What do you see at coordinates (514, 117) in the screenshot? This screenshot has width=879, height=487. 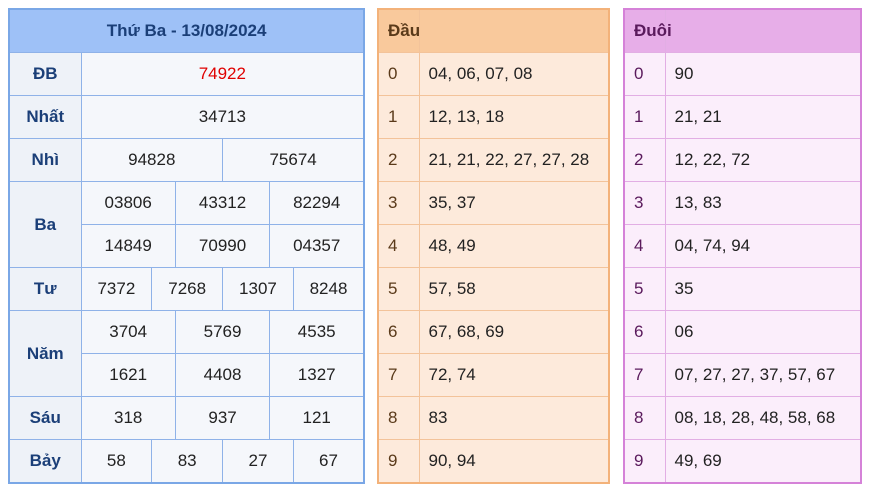 I see `dau-values: 12, 13, 18` at bounding box center [514, 117].